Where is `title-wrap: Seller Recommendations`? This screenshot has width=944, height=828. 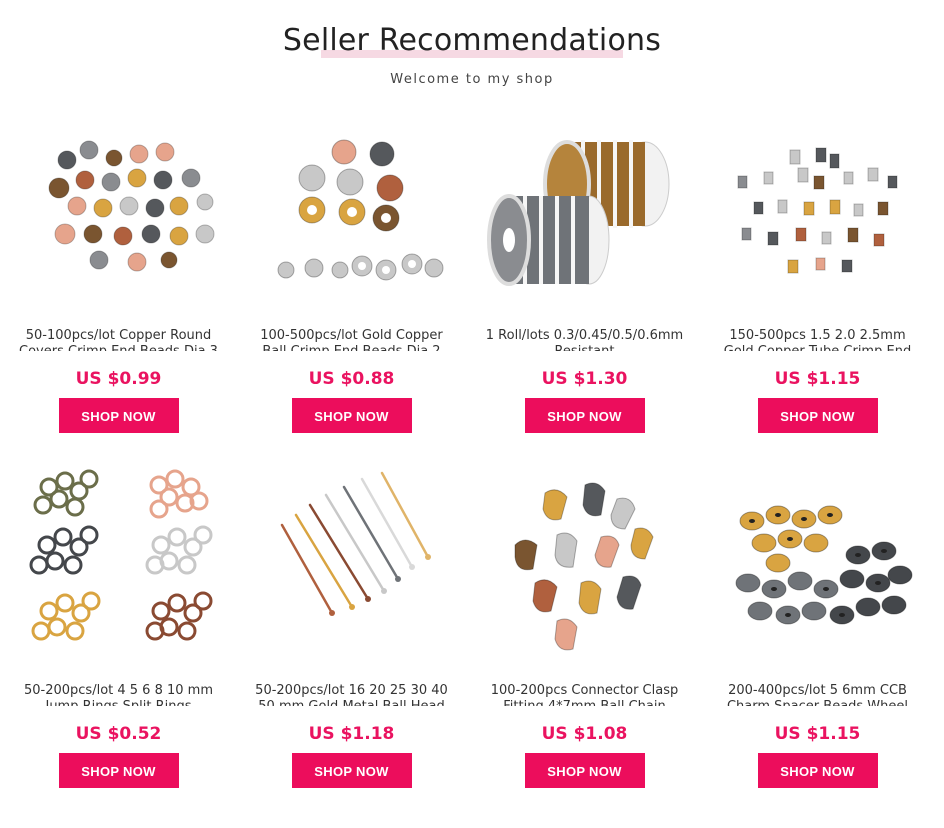
title-wrap: Seller Recommendations is located at coordinates (472, 41).